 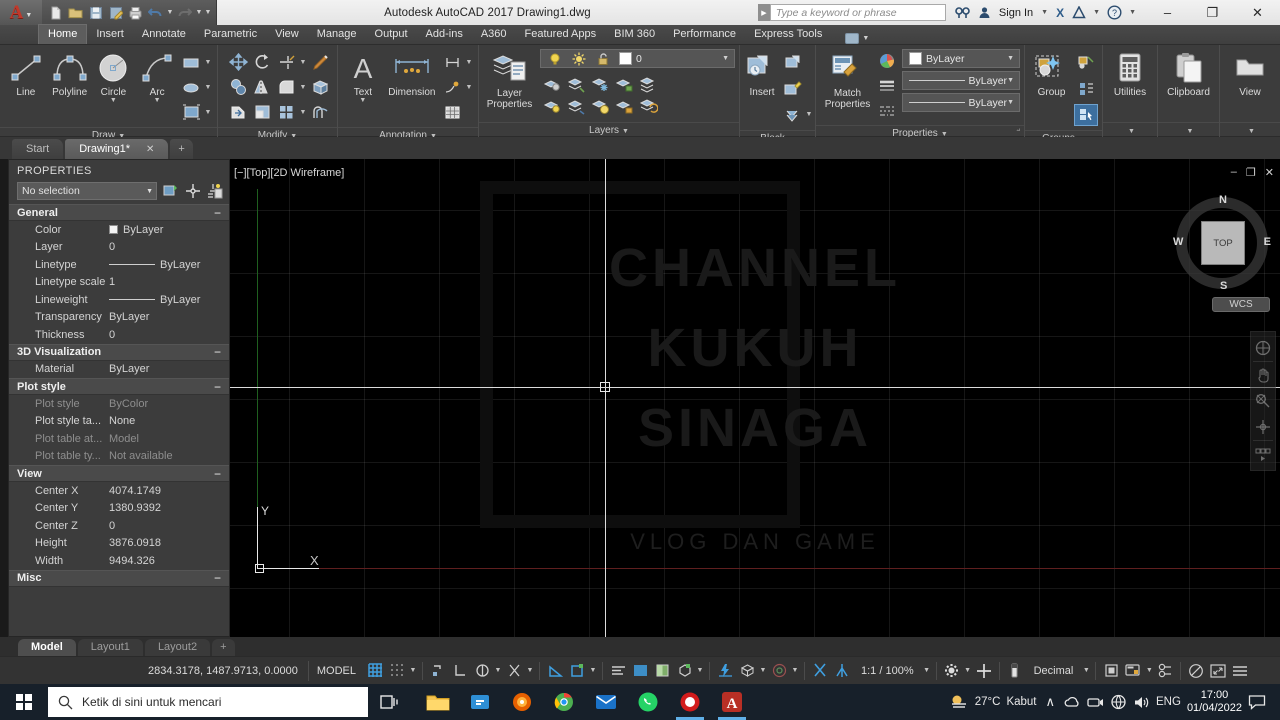 I want to click on ribbon-tab-bim360: BIM 360, so click(x=634, y=34).